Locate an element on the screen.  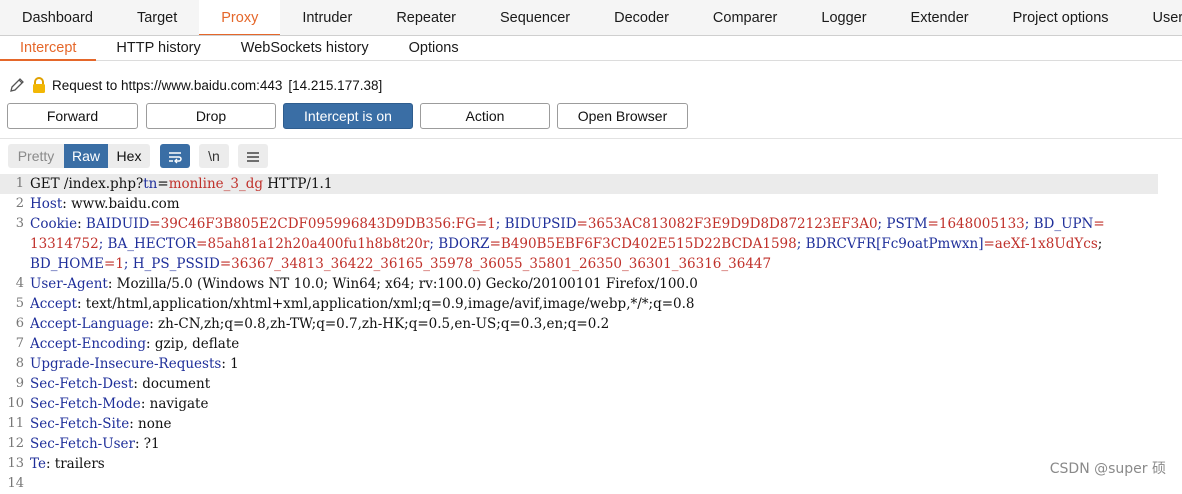
header-name: Upgrade-Insecure-Requests is located at coordinates (126, 364).